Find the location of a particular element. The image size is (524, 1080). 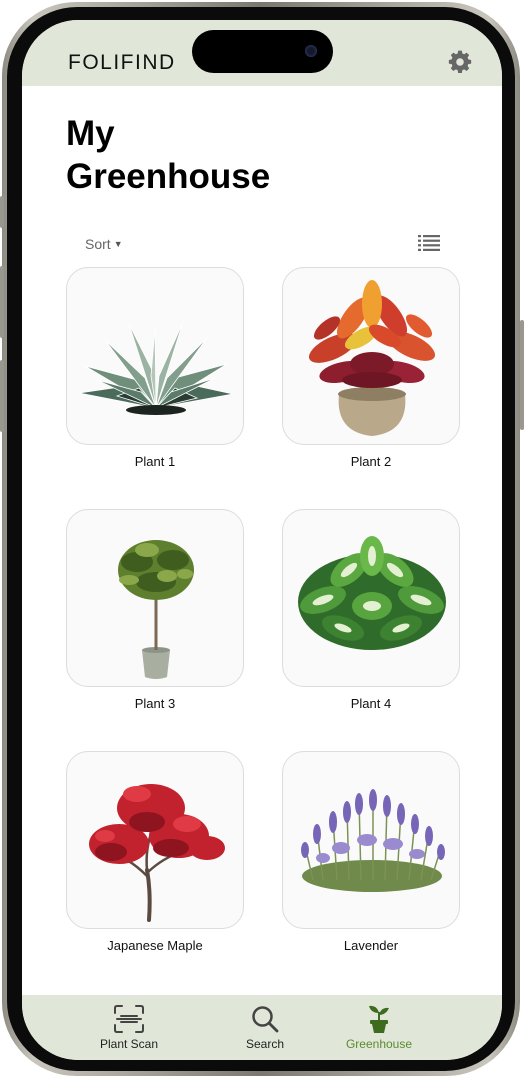

plant-name: Japanese Maple is located at coordinates (155, 945).